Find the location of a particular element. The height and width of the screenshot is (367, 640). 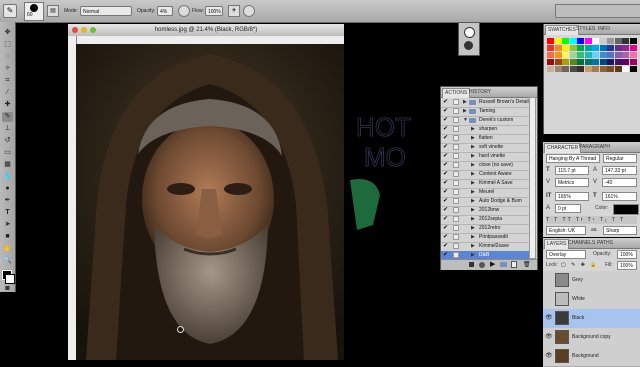

tab-character: CHARACTER is located at coordinates (563, 148).